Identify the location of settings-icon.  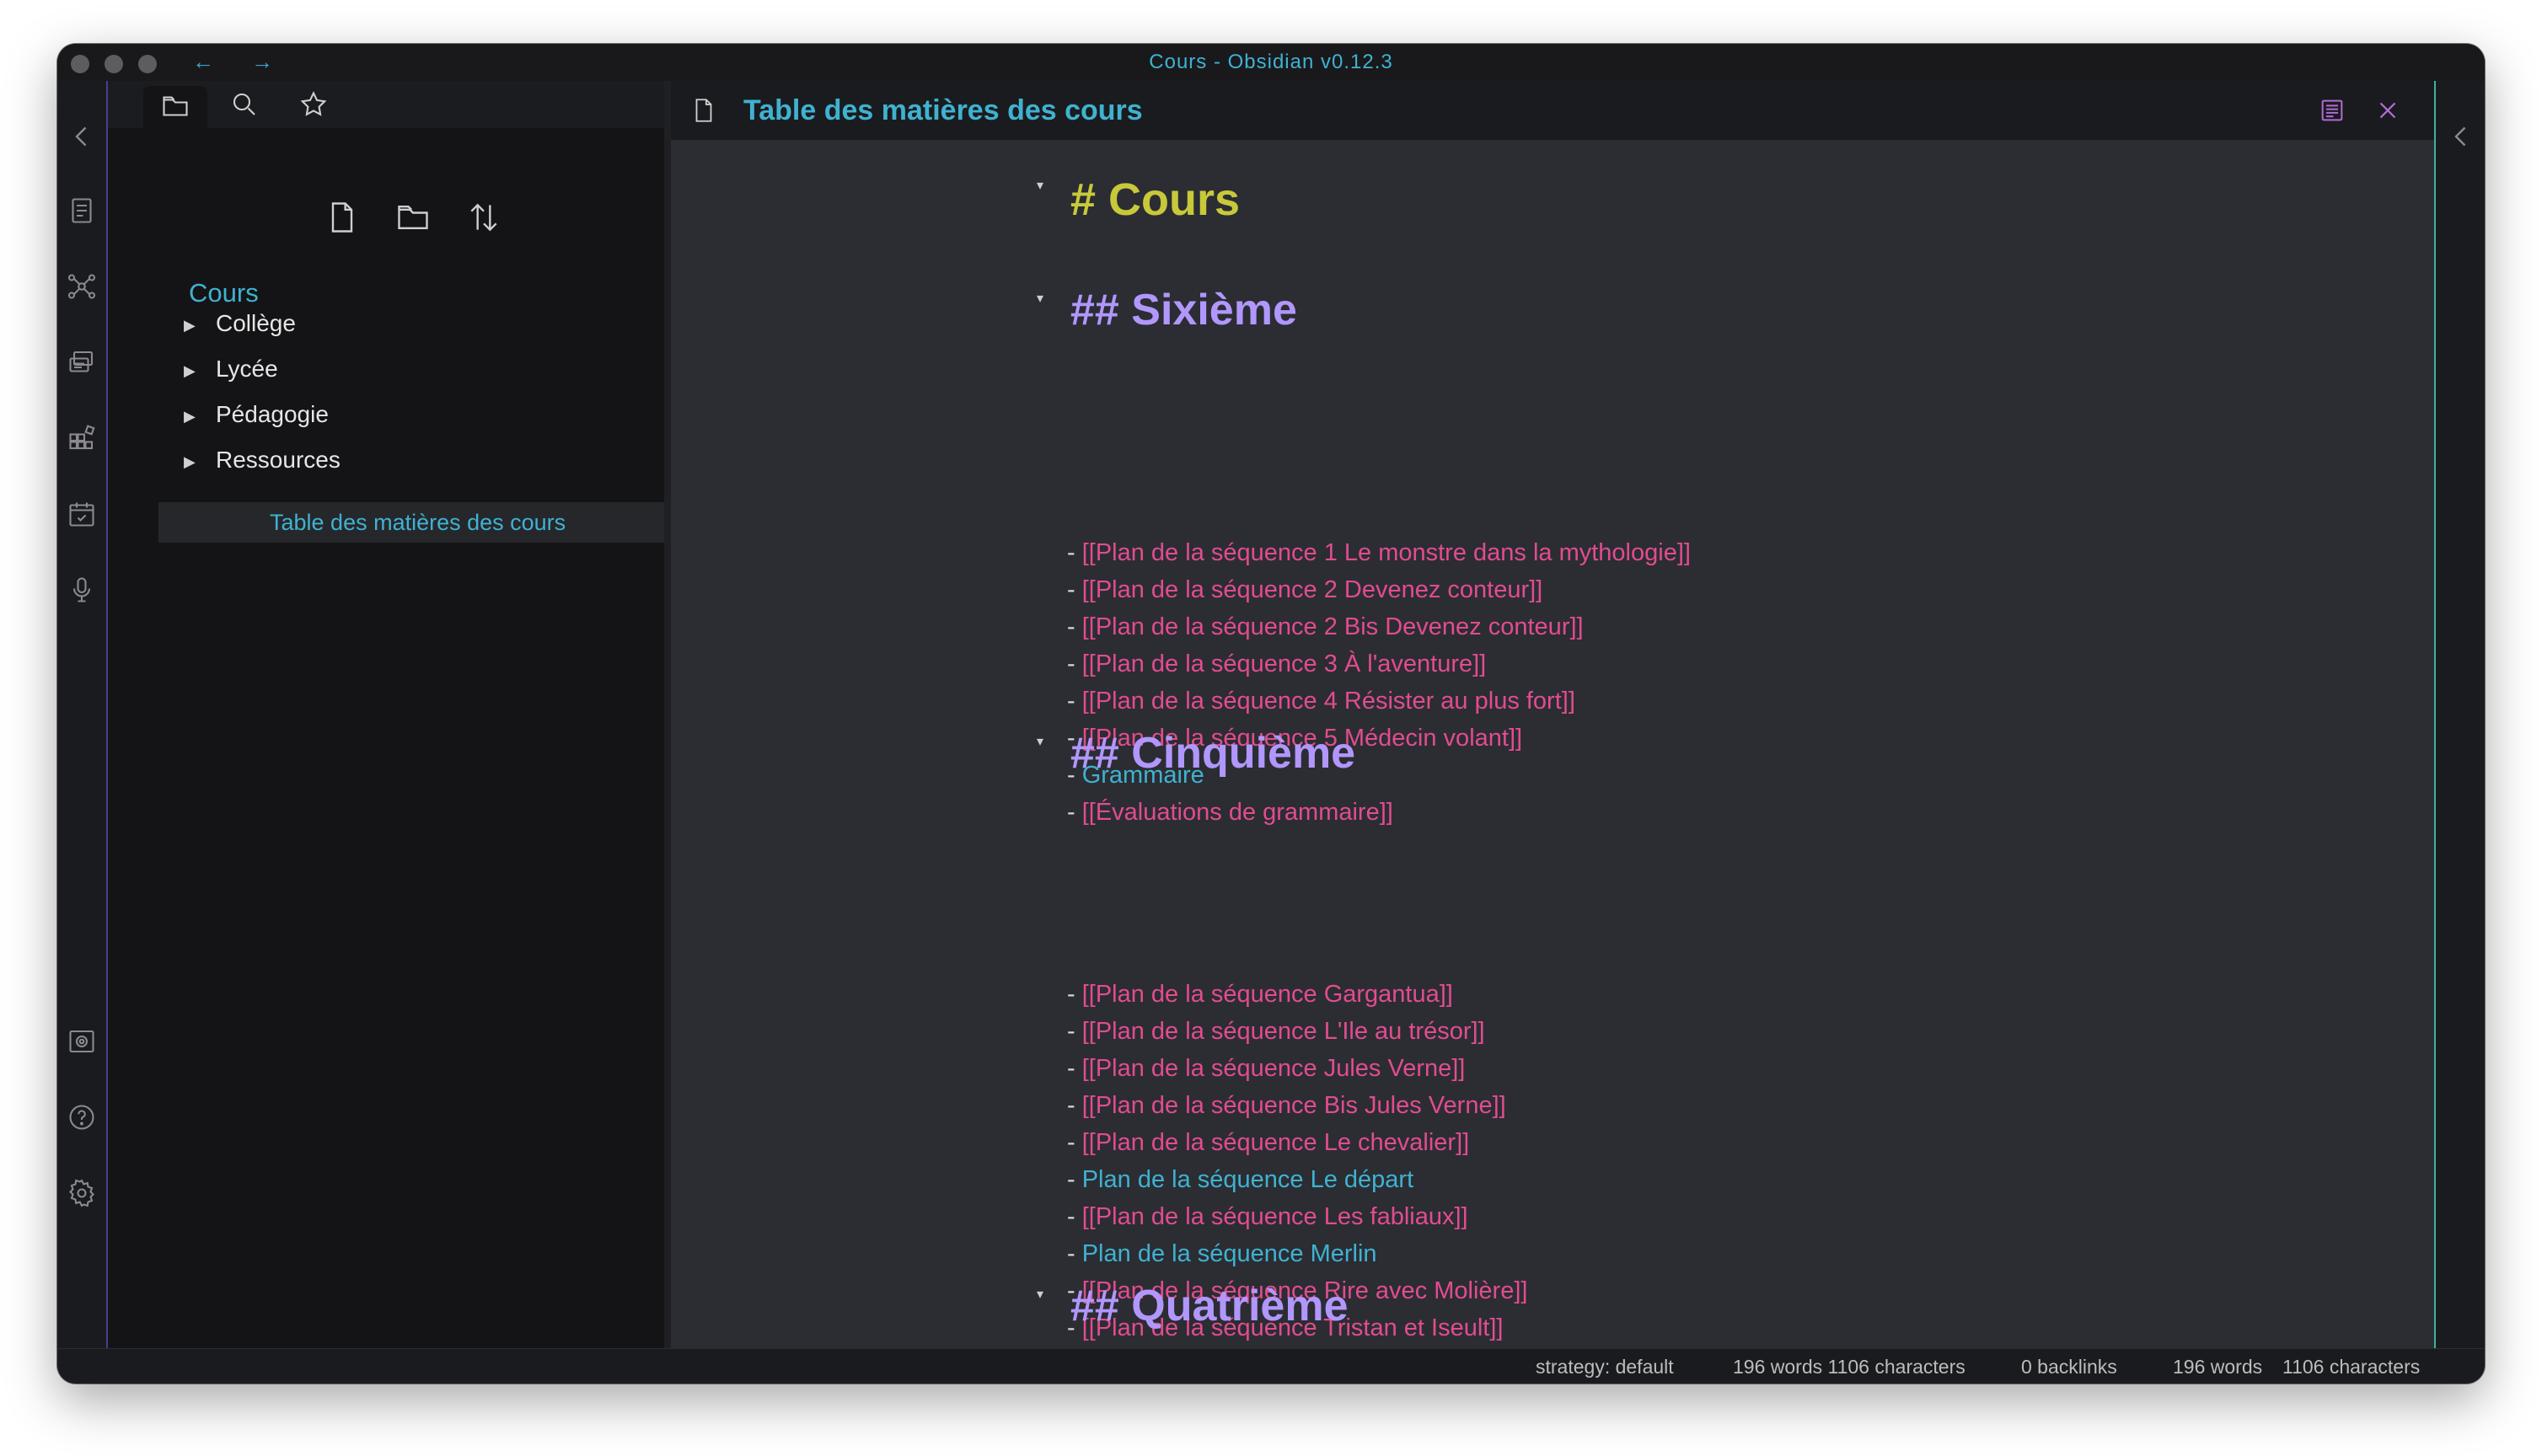
(82, 1193).